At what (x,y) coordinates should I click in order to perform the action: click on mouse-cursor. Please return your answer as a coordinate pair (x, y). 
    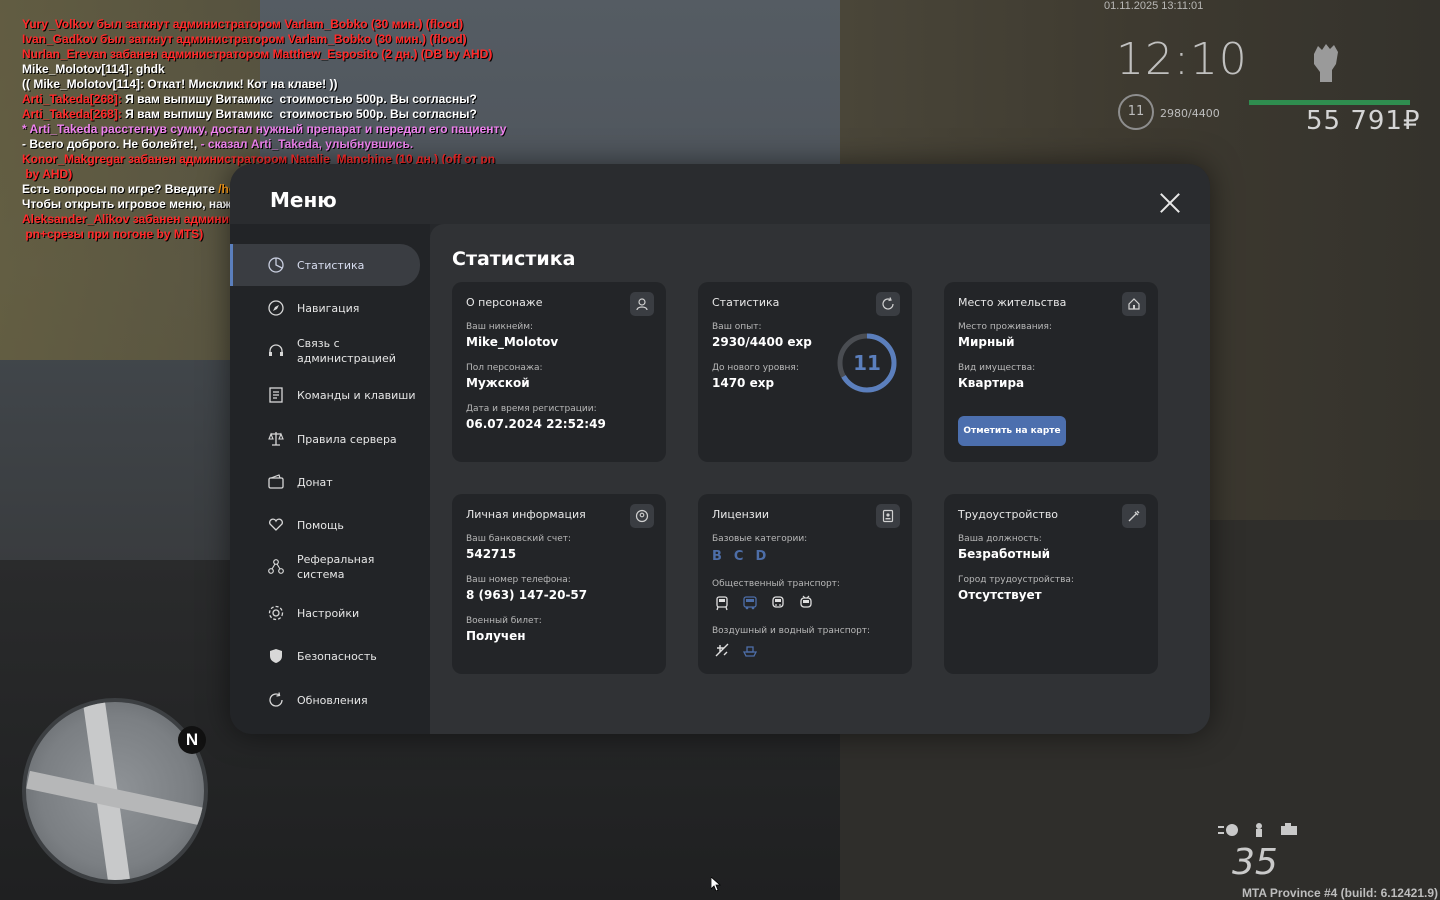
    Looking at the image, I should click on (716, 884).